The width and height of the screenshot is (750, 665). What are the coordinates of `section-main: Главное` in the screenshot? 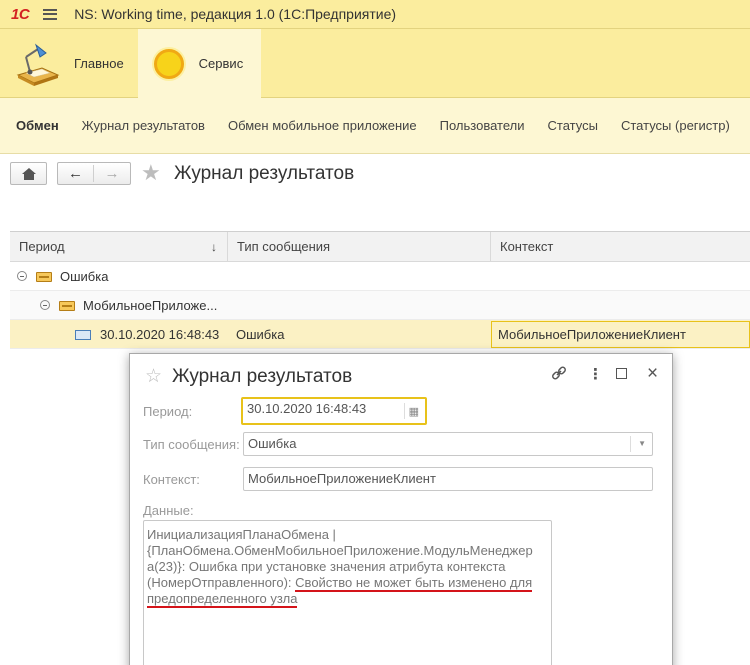 It's located at (69, 63).